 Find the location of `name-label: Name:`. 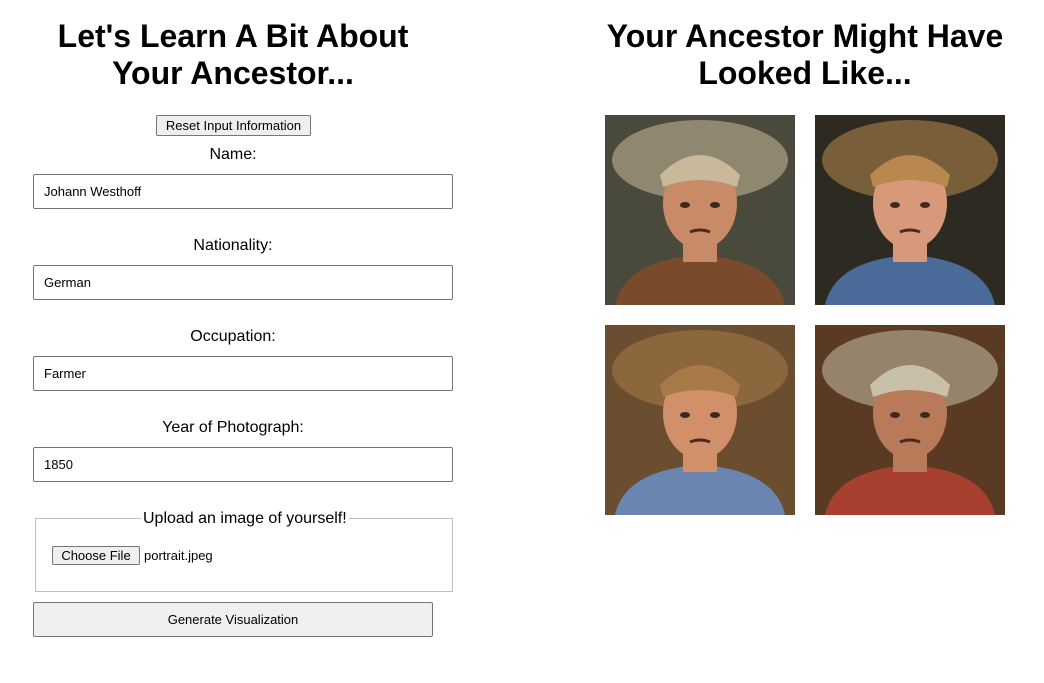

name-label: Name: is located at coordinates (233, 154).